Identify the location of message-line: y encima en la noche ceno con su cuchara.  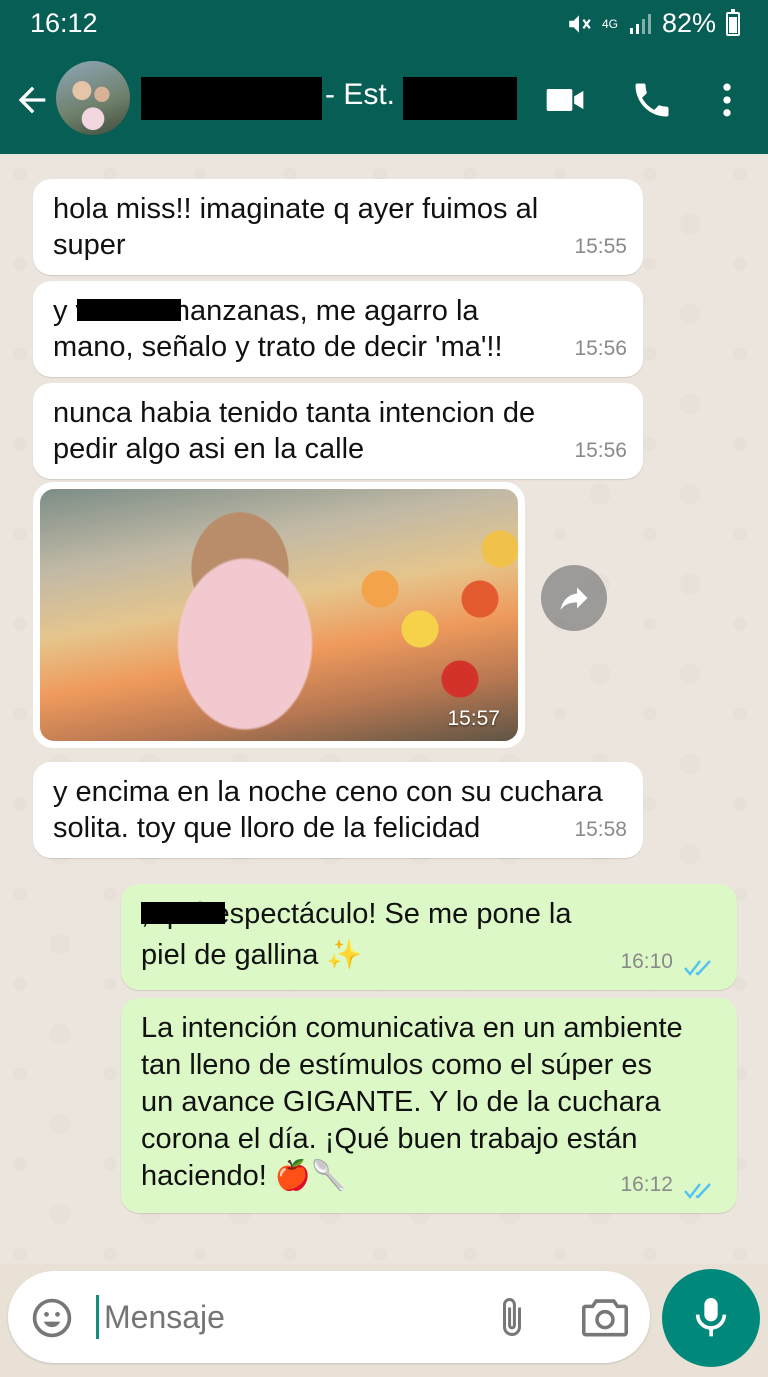
(328, 792).